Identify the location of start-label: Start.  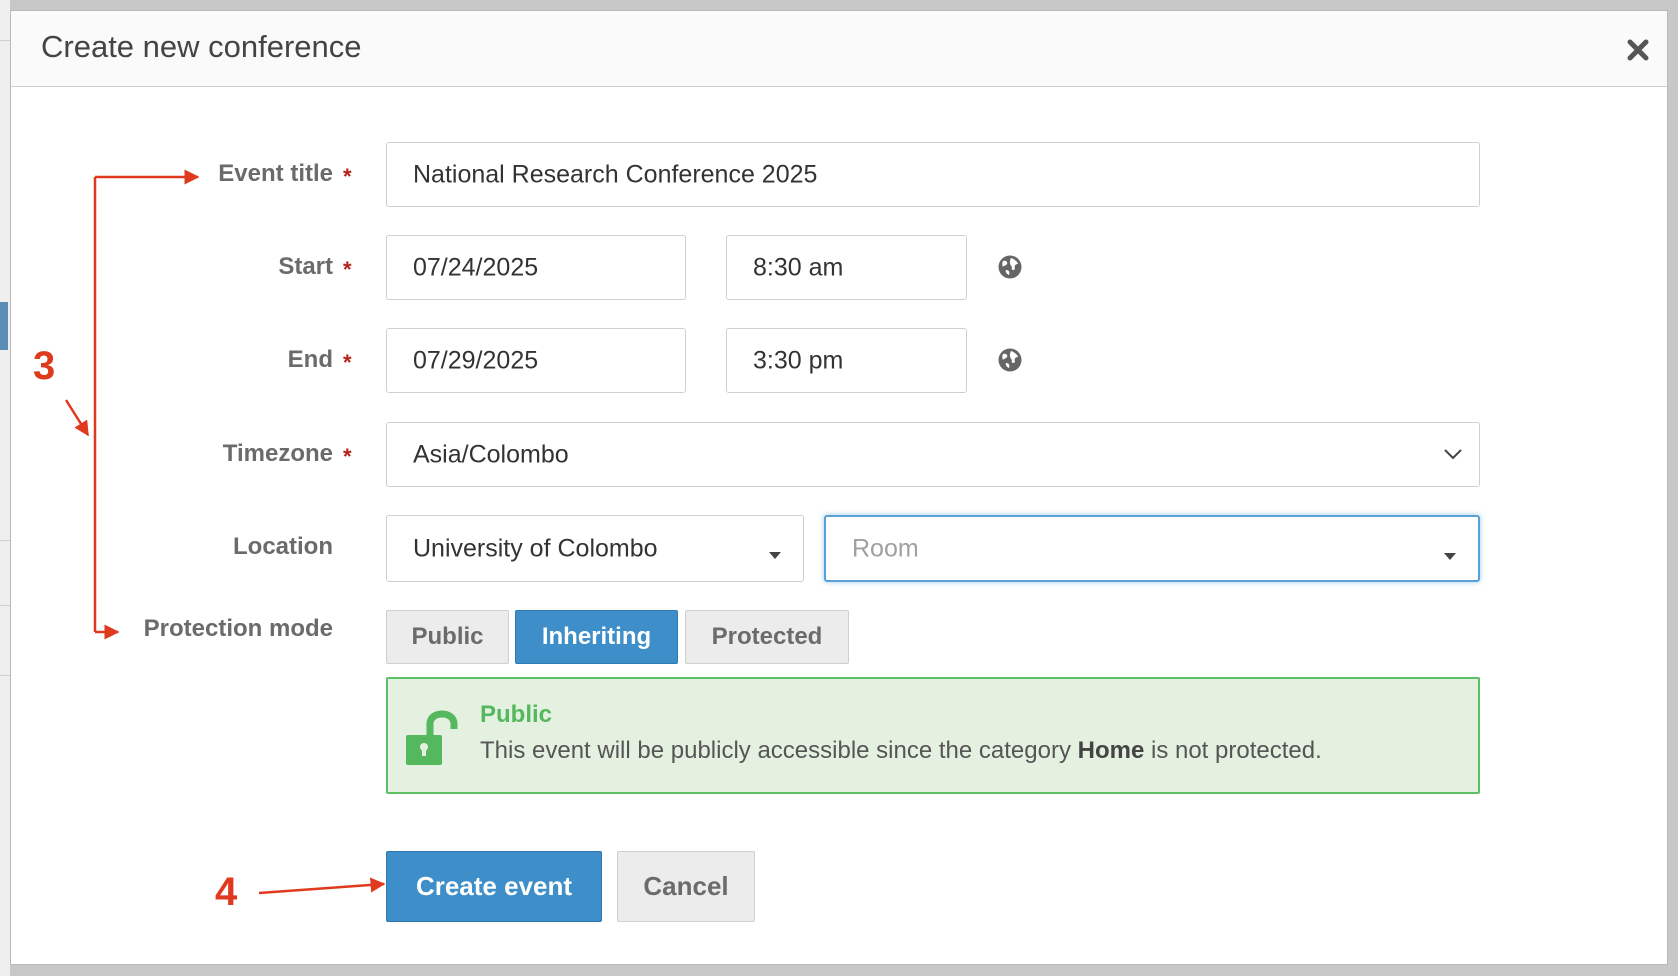
(305, 266).